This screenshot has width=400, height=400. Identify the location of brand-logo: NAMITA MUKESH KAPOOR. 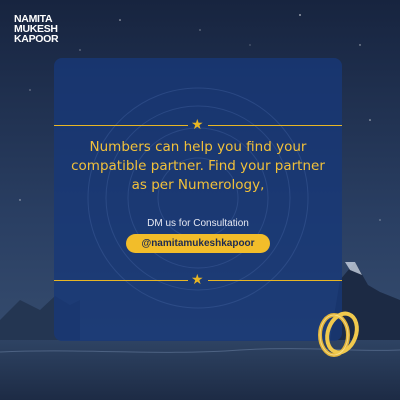
(36, 29).